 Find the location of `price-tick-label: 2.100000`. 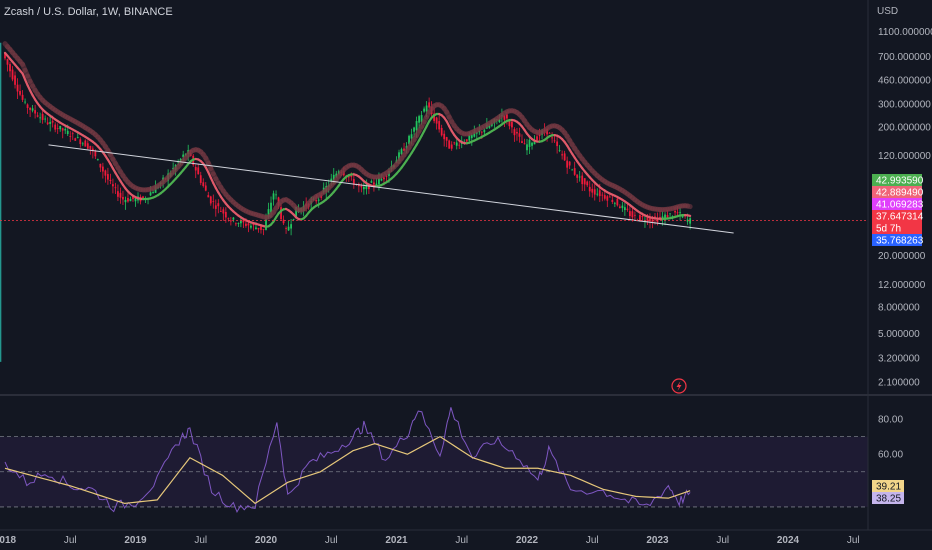

price-tick-label: 2.100000 is located at coordinates (899, 382).